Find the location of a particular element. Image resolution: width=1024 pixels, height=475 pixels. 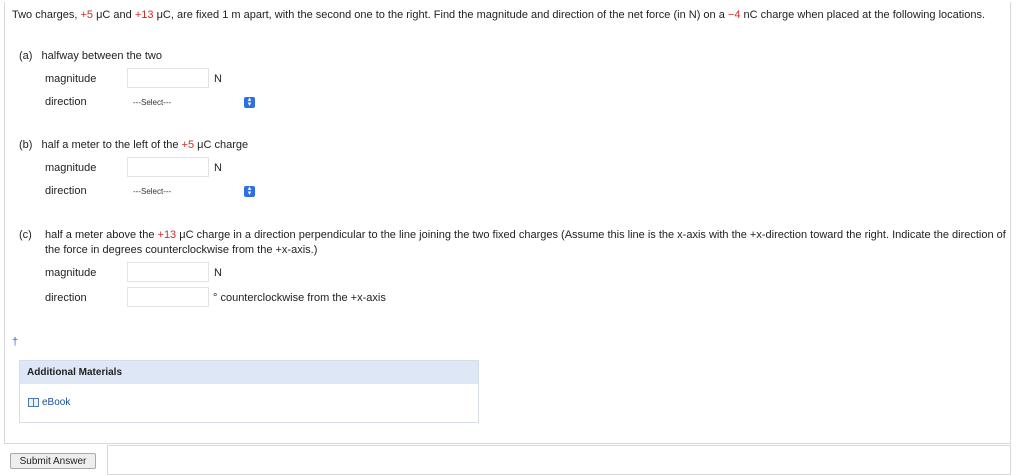

part-letter: (c) is located at coordinates (25, 235).